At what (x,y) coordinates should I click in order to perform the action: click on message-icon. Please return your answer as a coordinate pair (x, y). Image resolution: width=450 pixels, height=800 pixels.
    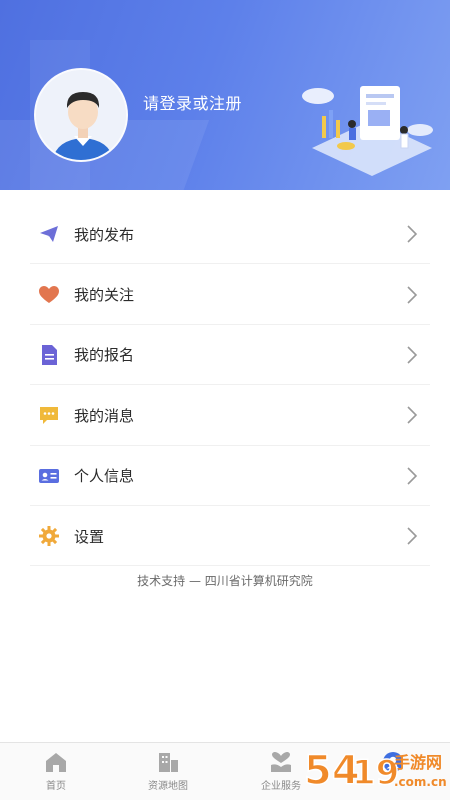
    Looking at the image, I should click on (49, 416).